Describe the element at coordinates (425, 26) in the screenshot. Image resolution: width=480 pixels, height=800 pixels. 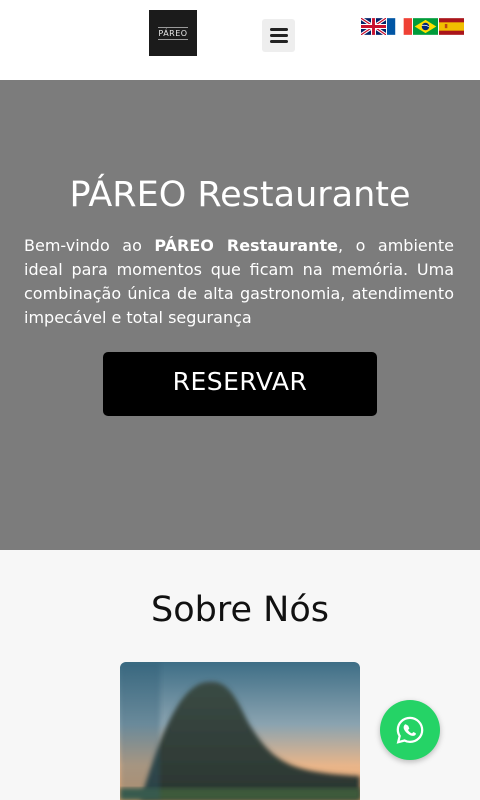
I see `brazil-flag-icon` at that location.